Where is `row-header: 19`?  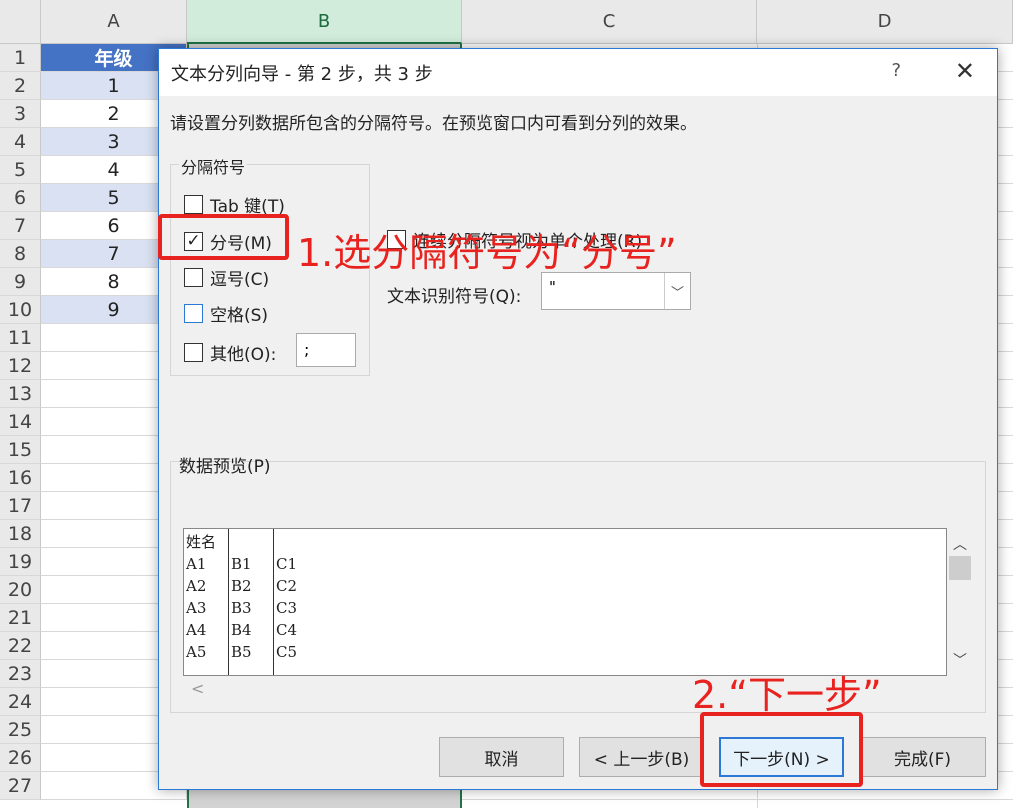 row-header: 19 is located at coordinates (20, 562).